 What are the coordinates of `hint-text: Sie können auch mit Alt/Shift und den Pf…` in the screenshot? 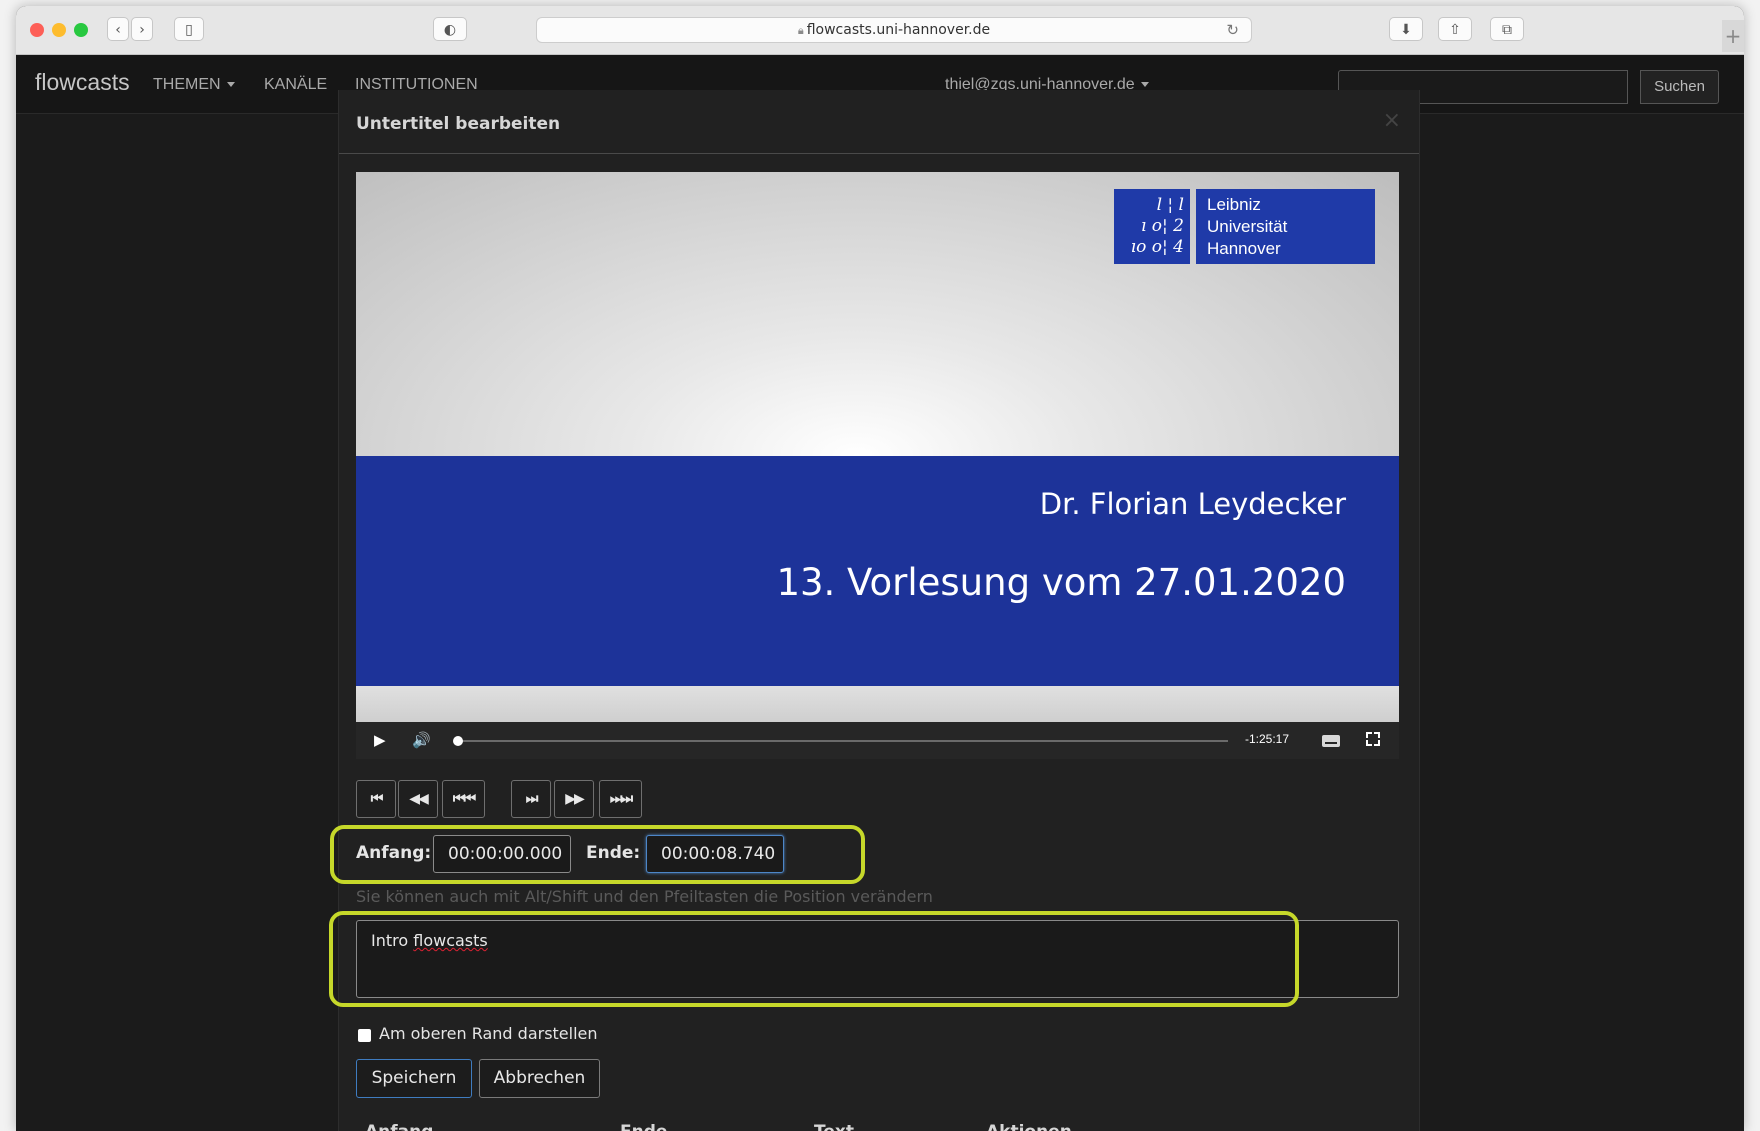 It's located at (644, 896).